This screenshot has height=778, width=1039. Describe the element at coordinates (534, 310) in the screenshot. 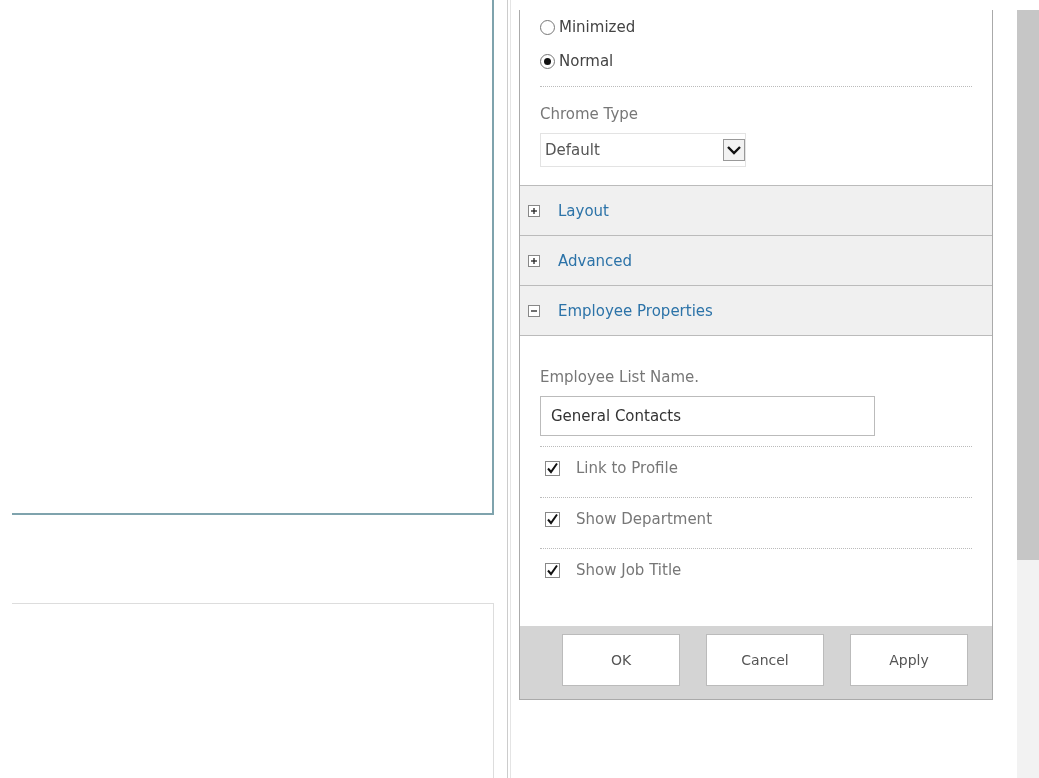

I see `collapse-icon` at that location.